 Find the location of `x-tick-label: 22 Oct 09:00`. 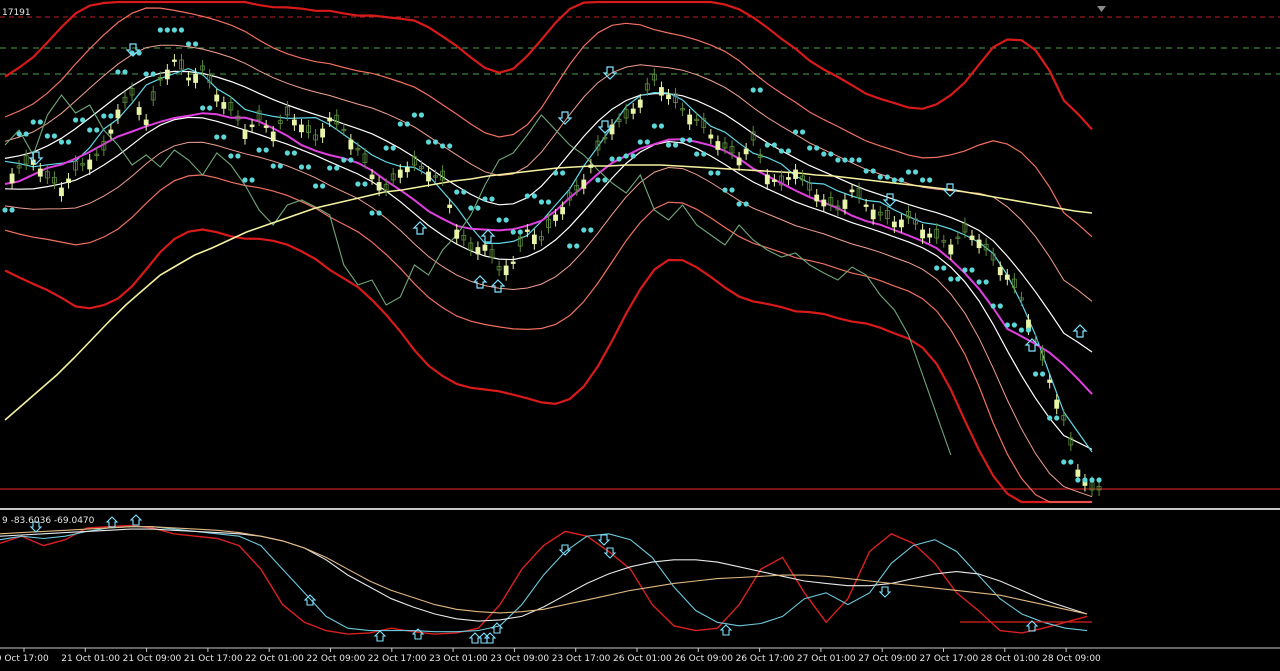

x-tick-label: 22 Oct 09:00 is located at coordinates (336, 659).